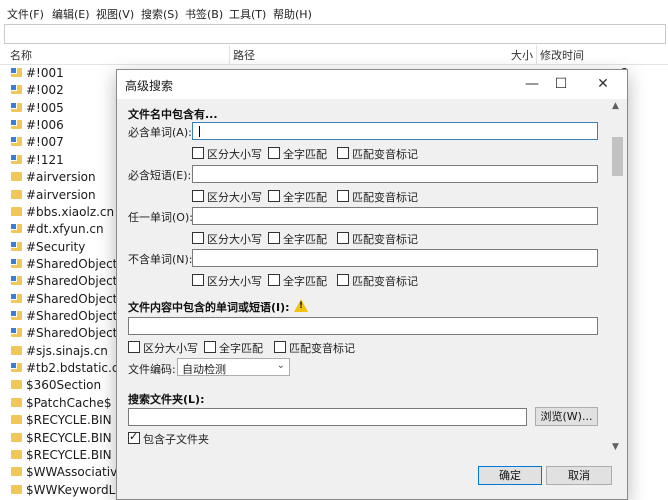 This screenshot has width=668, height=500. I want to click on folder-section-label: 搜索文件夹(L):, so click(166, 399).